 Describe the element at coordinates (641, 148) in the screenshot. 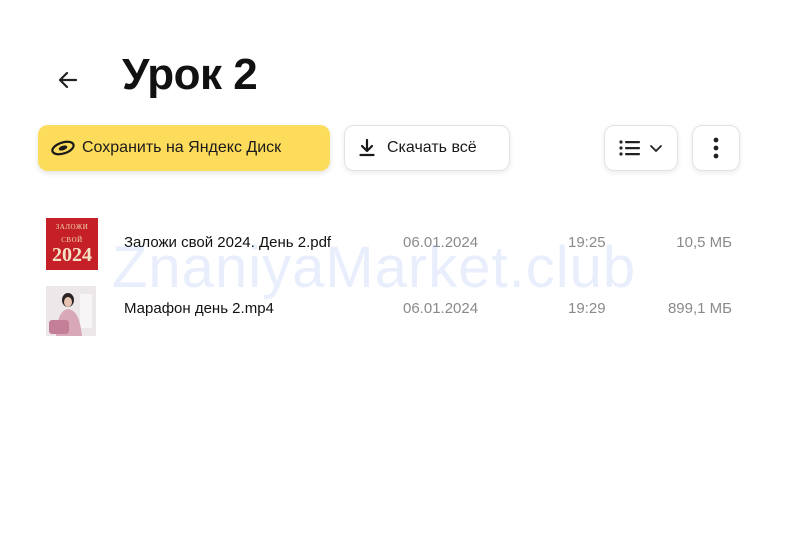

I see `view-mode-button` at that location.